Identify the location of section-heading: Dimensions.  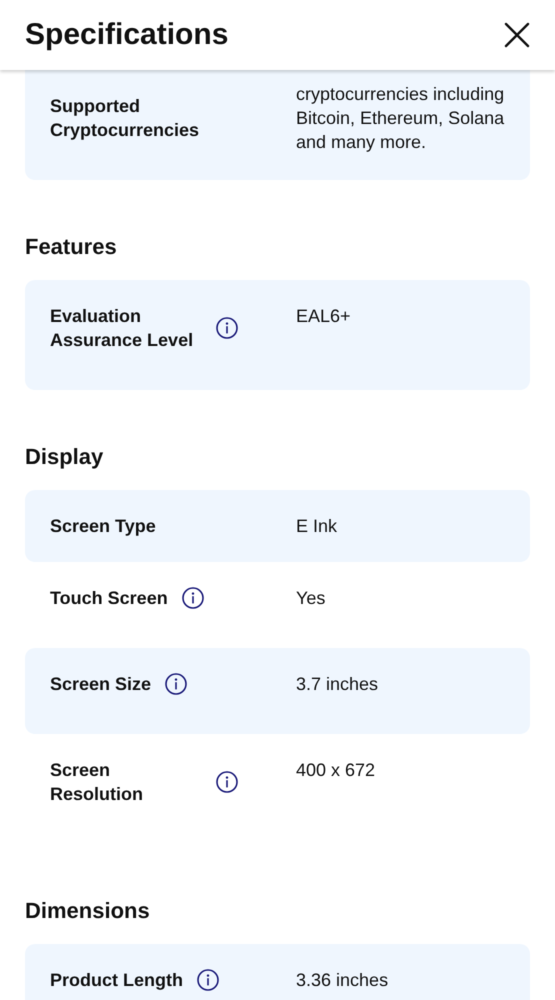
(88, 911).